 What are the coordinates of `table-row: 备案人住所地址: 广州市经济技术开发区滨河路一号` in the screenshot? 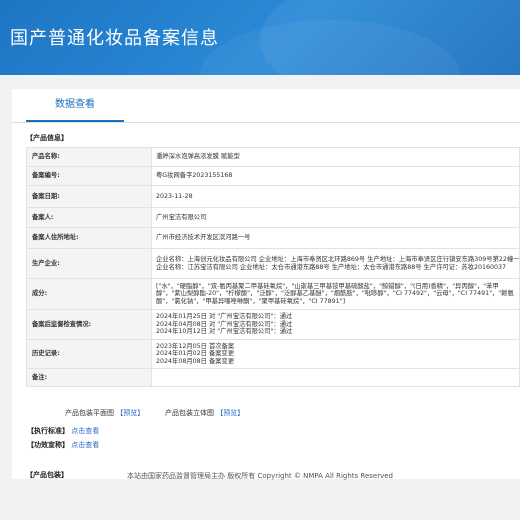 It's located at (273, 238).